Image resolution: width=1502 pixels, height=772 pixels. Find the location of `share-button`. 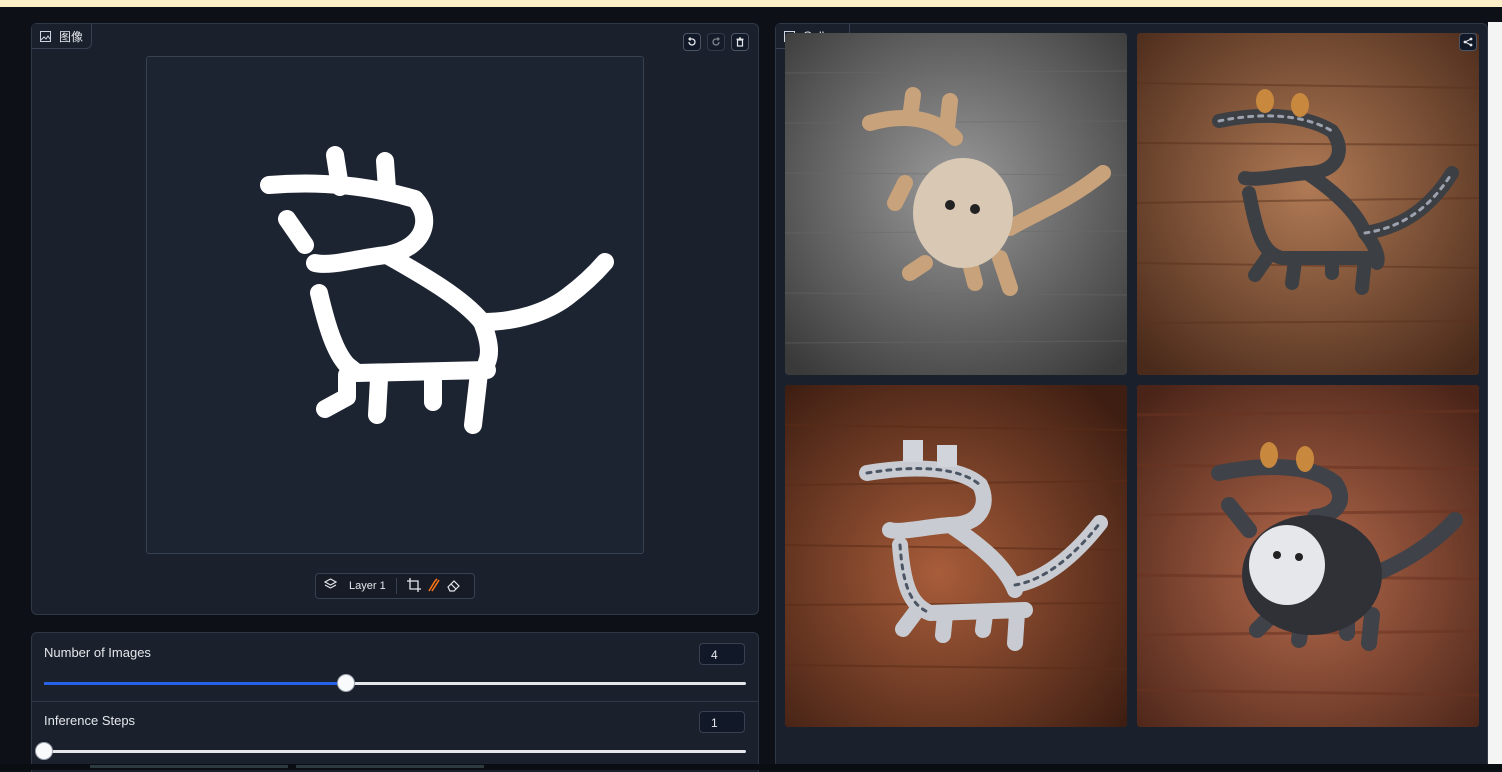

share-button is located at coordinates (1468, 42).